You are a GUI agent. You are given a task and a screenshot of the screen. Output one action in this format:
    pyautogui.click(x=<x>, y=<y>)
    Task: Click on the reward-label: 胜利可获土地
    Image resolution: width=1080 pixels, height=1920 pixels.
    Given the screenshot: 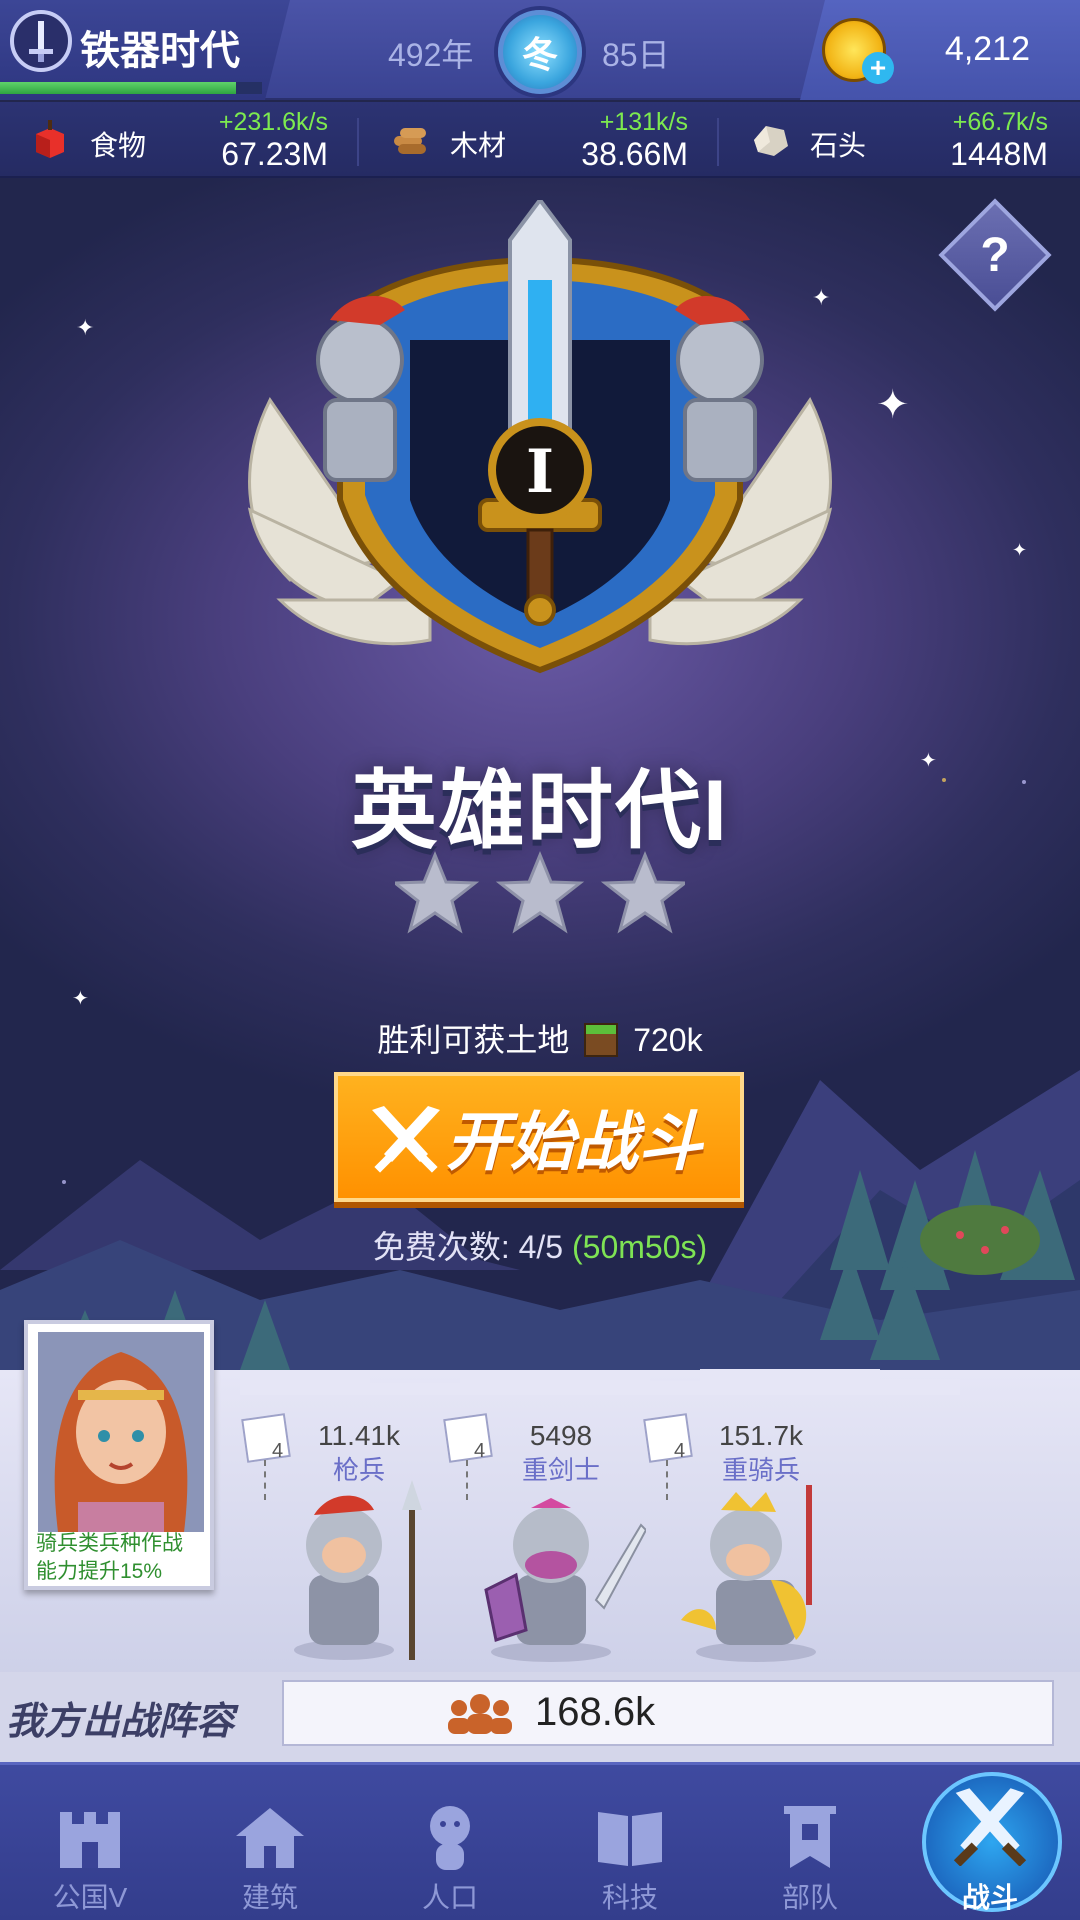 What is the action you would take?
    pyautogui.click(x=473, y=1040)
    